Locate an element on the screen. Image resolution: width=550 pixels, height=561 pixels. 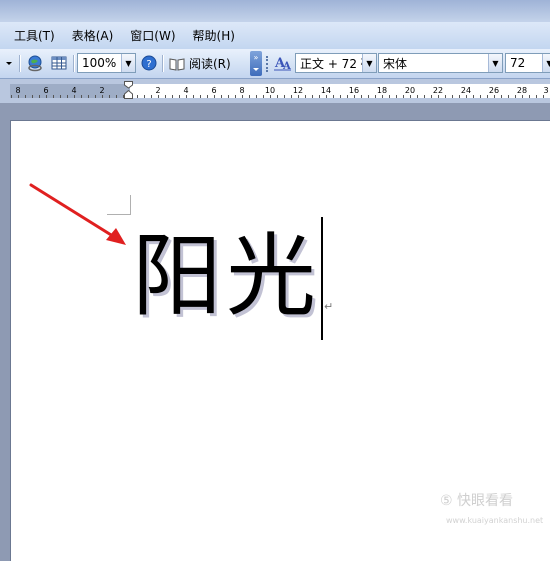
formatting-toolbar: 100% ▼ ? 阅读(R) » A A 正文 + 72 磅 is located at coordinates (275, 64).